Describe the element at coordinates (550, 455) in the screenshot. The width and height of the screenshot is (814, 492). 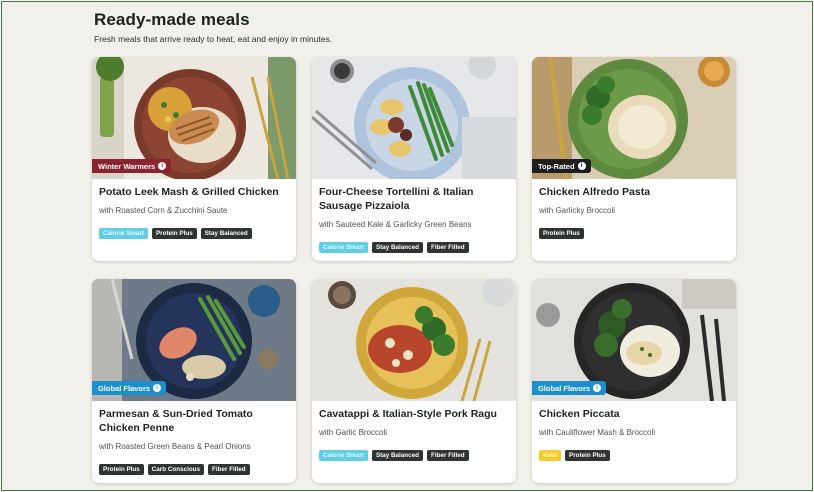
I see `tag-keto: Keto` at that location.